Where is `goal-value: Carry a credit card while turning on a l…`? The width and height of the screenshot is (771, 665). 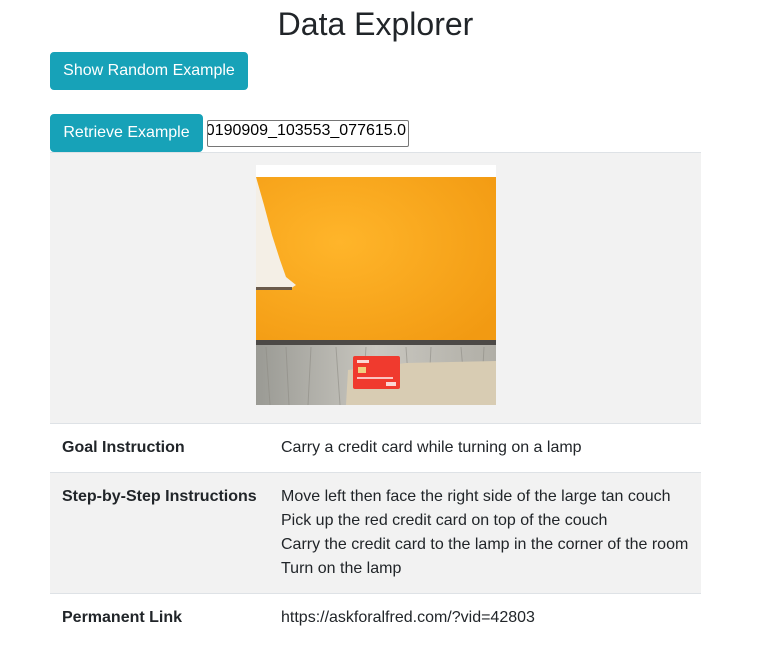
goal-value: Carry a credit card while turning on a l… is located at coordinates (485, 448).